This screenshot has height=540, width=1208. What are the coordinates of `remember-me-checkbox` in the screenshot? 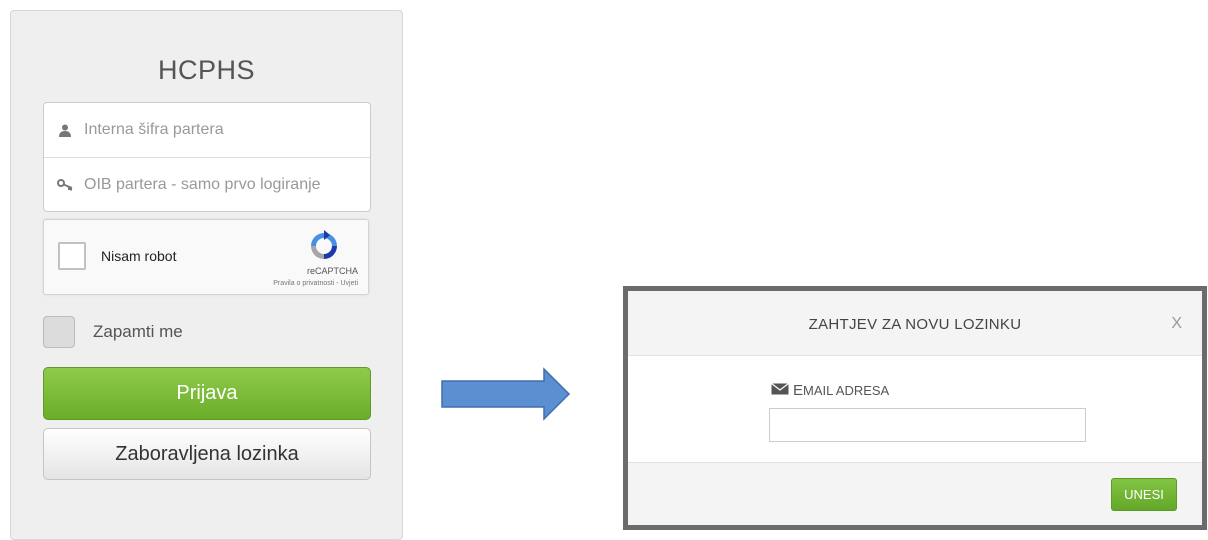 It's located at (59, 332).